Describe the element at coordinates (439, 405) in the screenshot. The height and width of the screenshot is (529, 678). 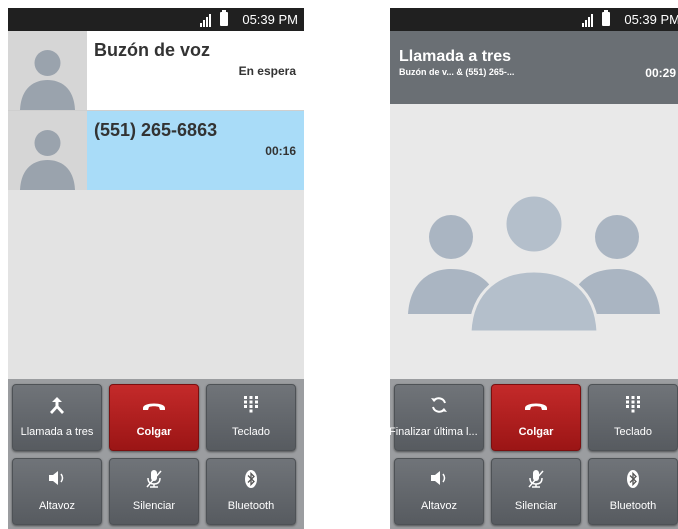
I see `swap-icon` at that location.